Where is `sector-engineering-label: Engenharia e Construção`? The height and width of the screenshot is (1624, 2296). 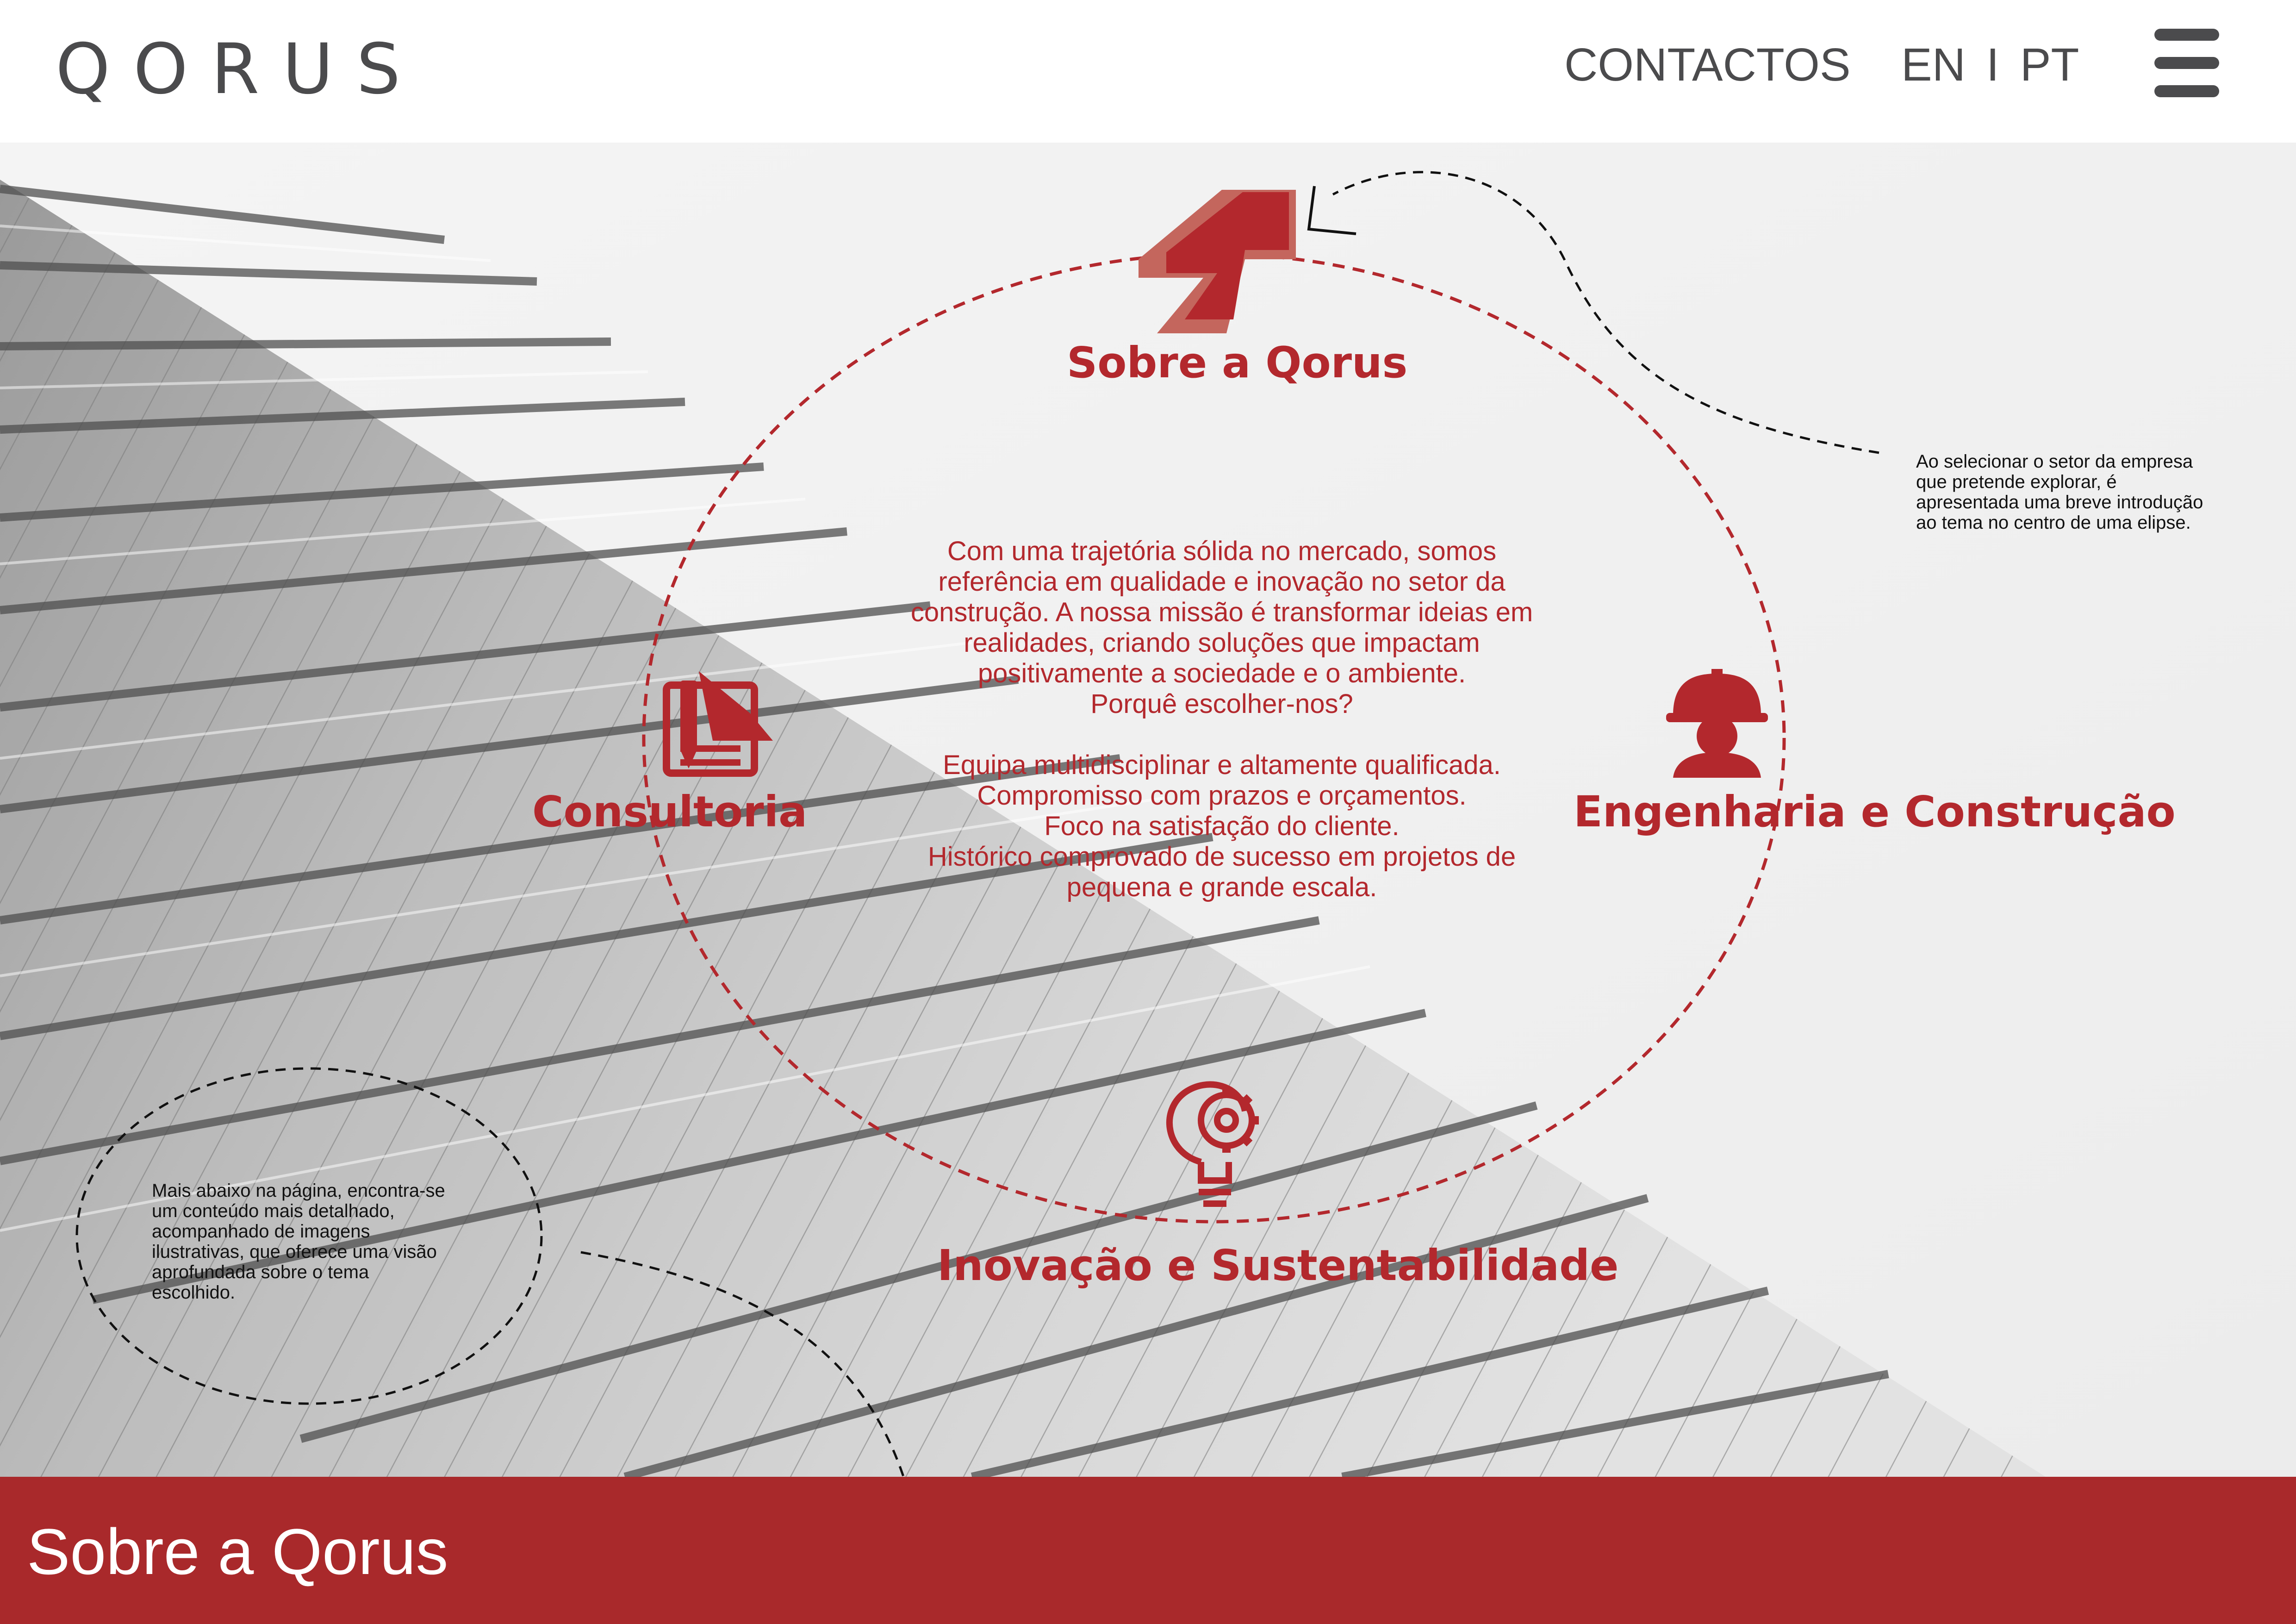
sector-engineering-label: Engenharia e Construção is located at coordinates (1875, 812).